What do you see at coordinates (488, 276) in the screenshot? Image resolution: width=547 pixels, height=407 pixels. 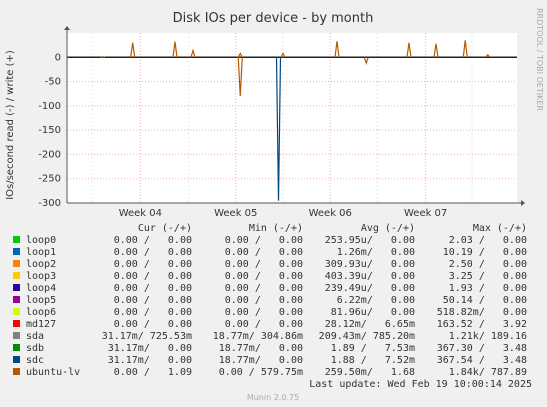 I see `legend-value-max: 3.25 / 0.00` at bounding box center [488, 276].